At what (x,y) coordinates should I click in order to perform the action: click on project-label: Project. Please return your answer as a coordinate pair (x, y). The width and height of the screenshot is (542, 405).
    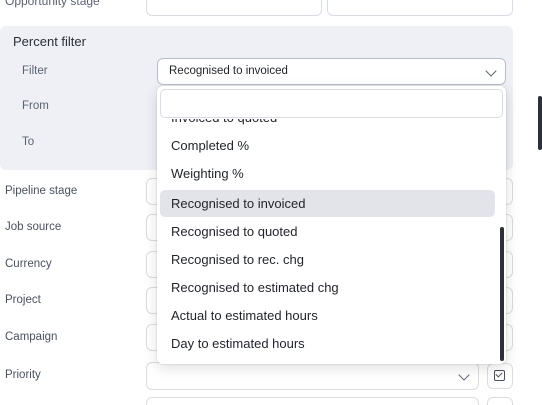
    Looking at the image, I should click on (23, 300).